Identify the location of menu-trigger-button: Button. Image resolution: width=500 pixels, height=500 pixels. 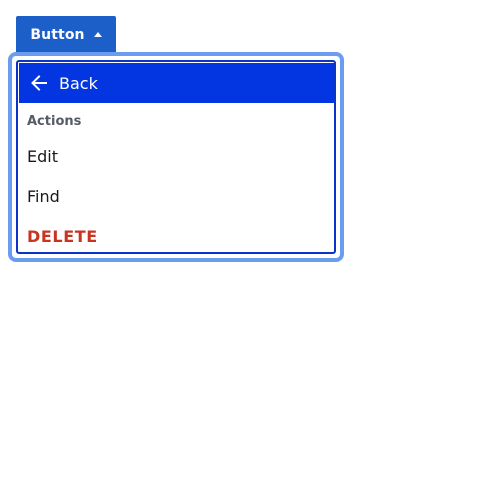
(66, 35).